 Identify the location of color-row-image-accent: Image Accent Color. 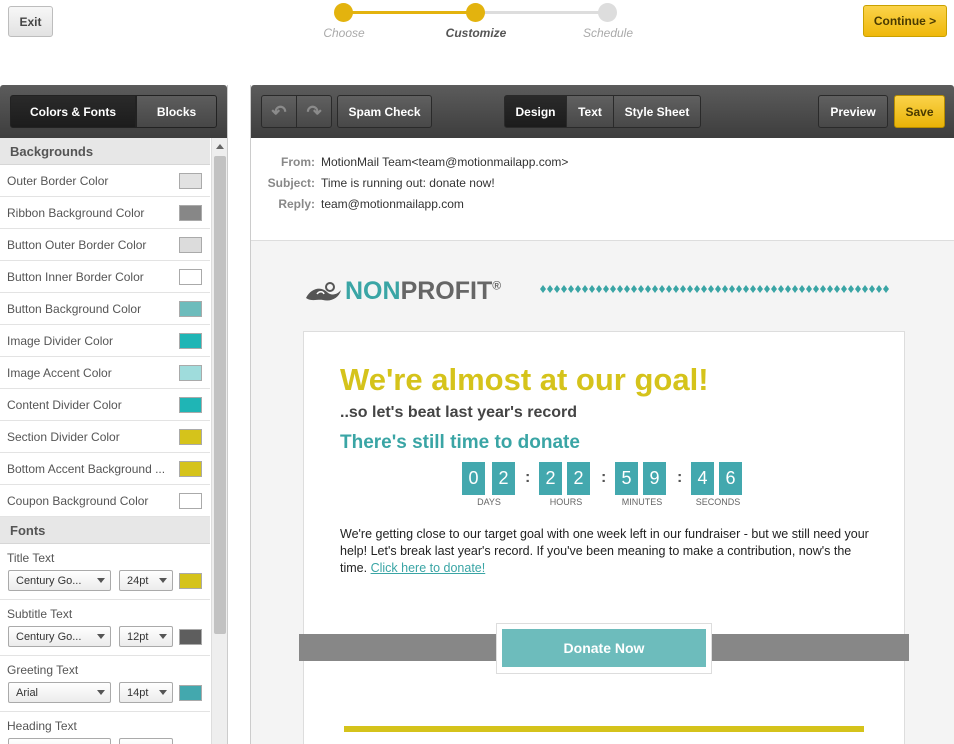
(105, 373).